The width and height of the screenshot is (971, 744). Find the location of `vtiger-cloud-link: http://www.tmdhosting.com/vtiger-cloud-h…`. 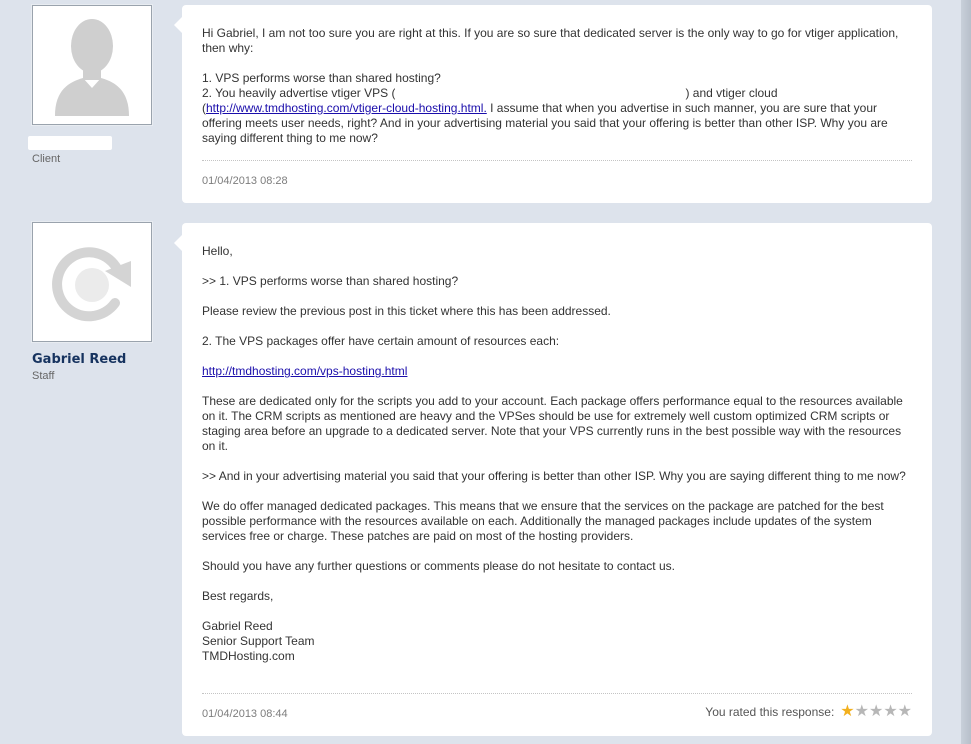

vtiger-cloud-link: http://www.tmdhosting.com/vtiger-cloud-h… is located at coordinates (346, 108).